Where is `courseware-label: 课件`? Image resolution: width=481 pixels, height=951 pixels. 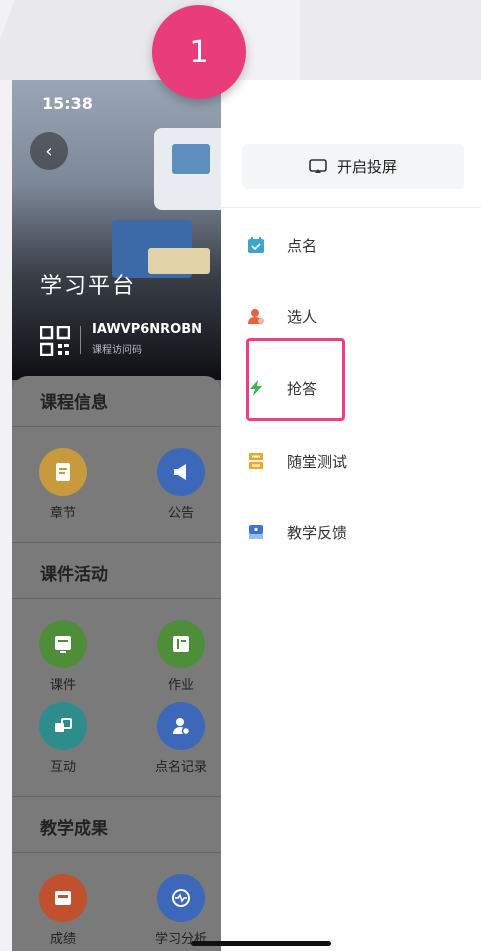 courseware-label: 课件 is located at coordinates (62, 685).